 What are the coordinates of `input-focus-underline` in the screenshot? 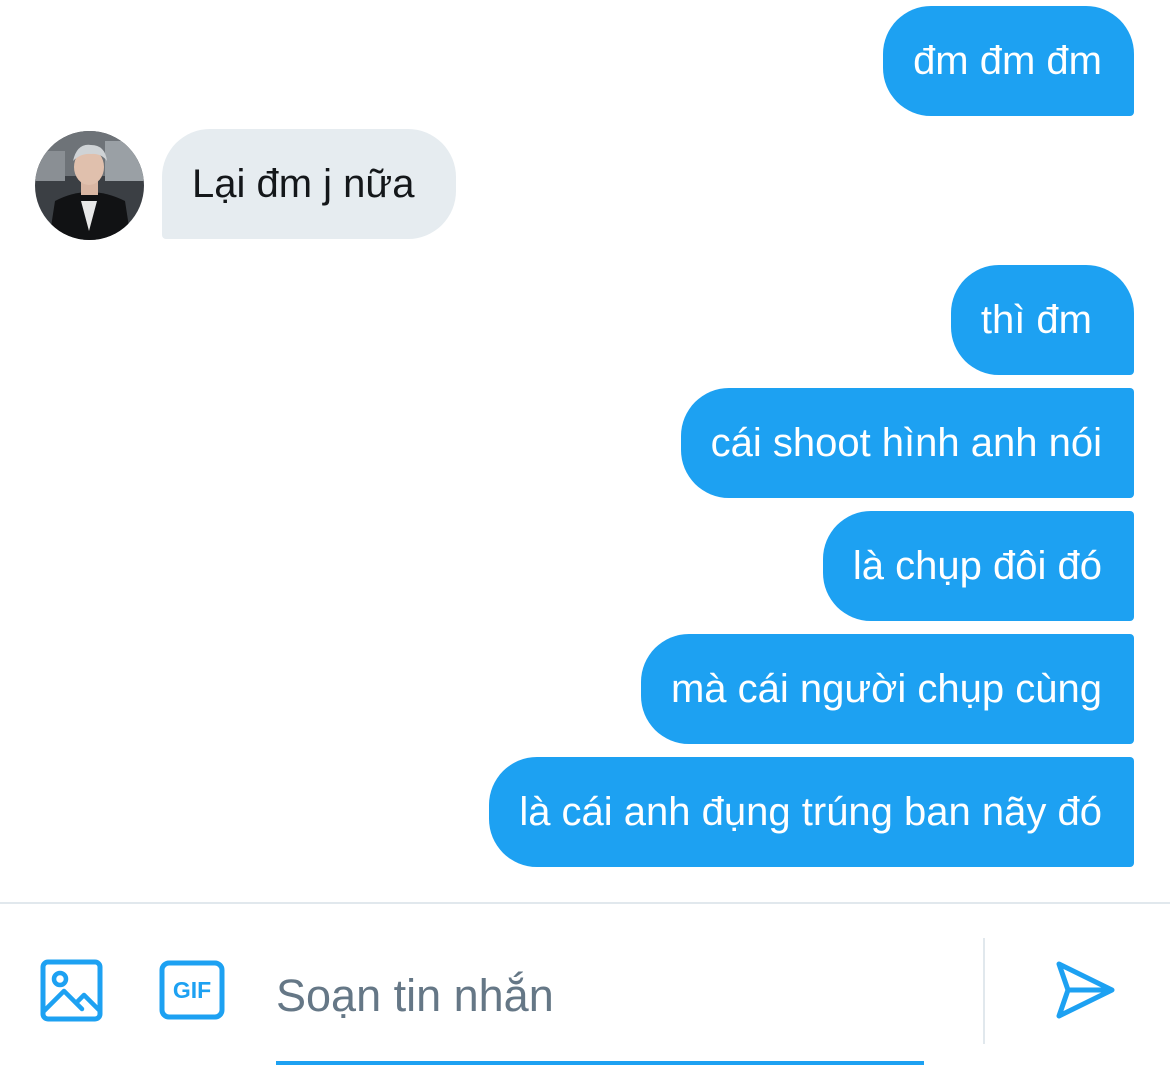 It's located at (600, 1063).